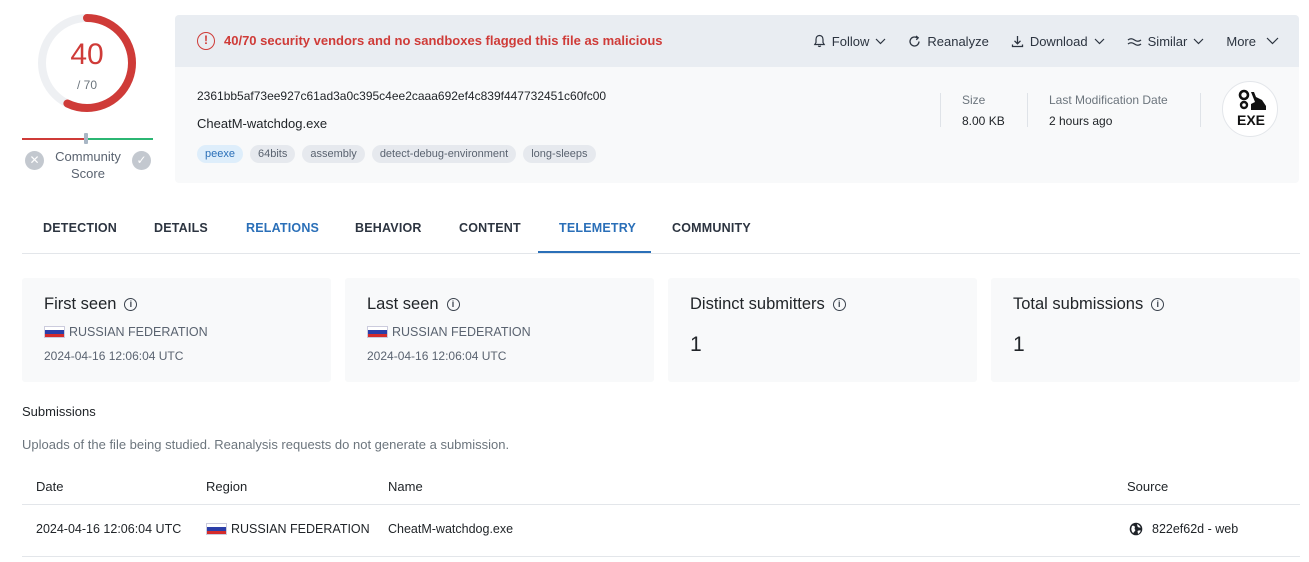 The image size is (1309, 562). I want to click on first-seen-date: 2024-04-16 12:06:04 UTC, so click(114, 356).